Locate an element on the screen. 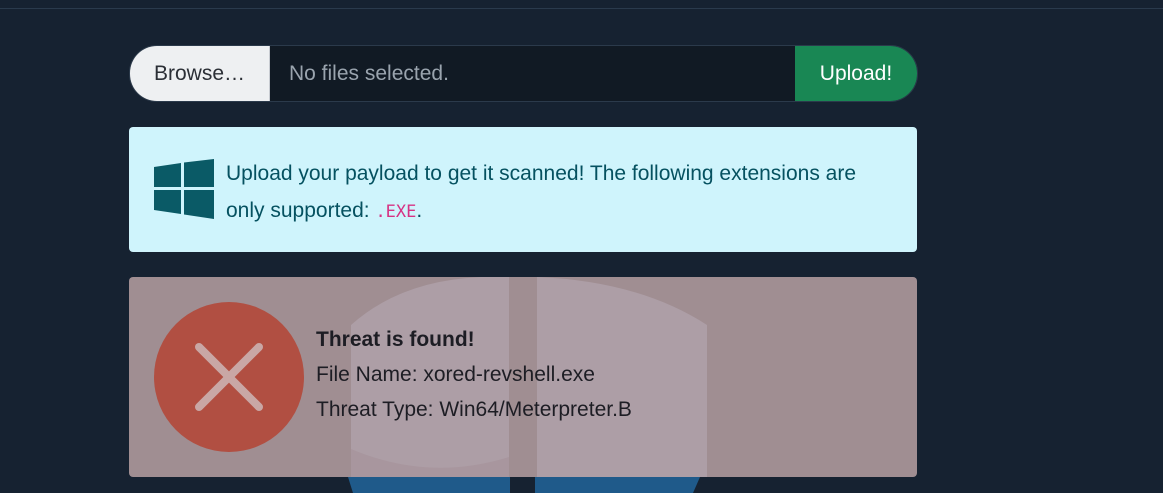  header-divider is located at coordinates (581, 8).